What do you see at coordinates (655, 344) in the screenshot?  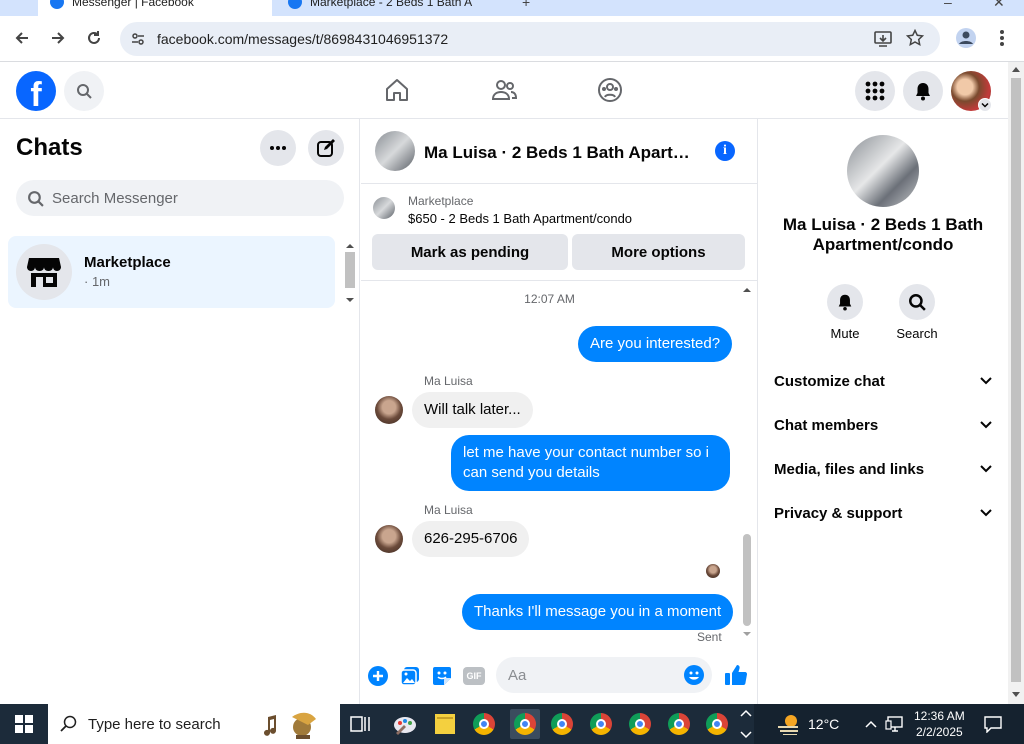 I see `message-bubble-outgoing: Are you interested?` at bounding box center [655, 344].